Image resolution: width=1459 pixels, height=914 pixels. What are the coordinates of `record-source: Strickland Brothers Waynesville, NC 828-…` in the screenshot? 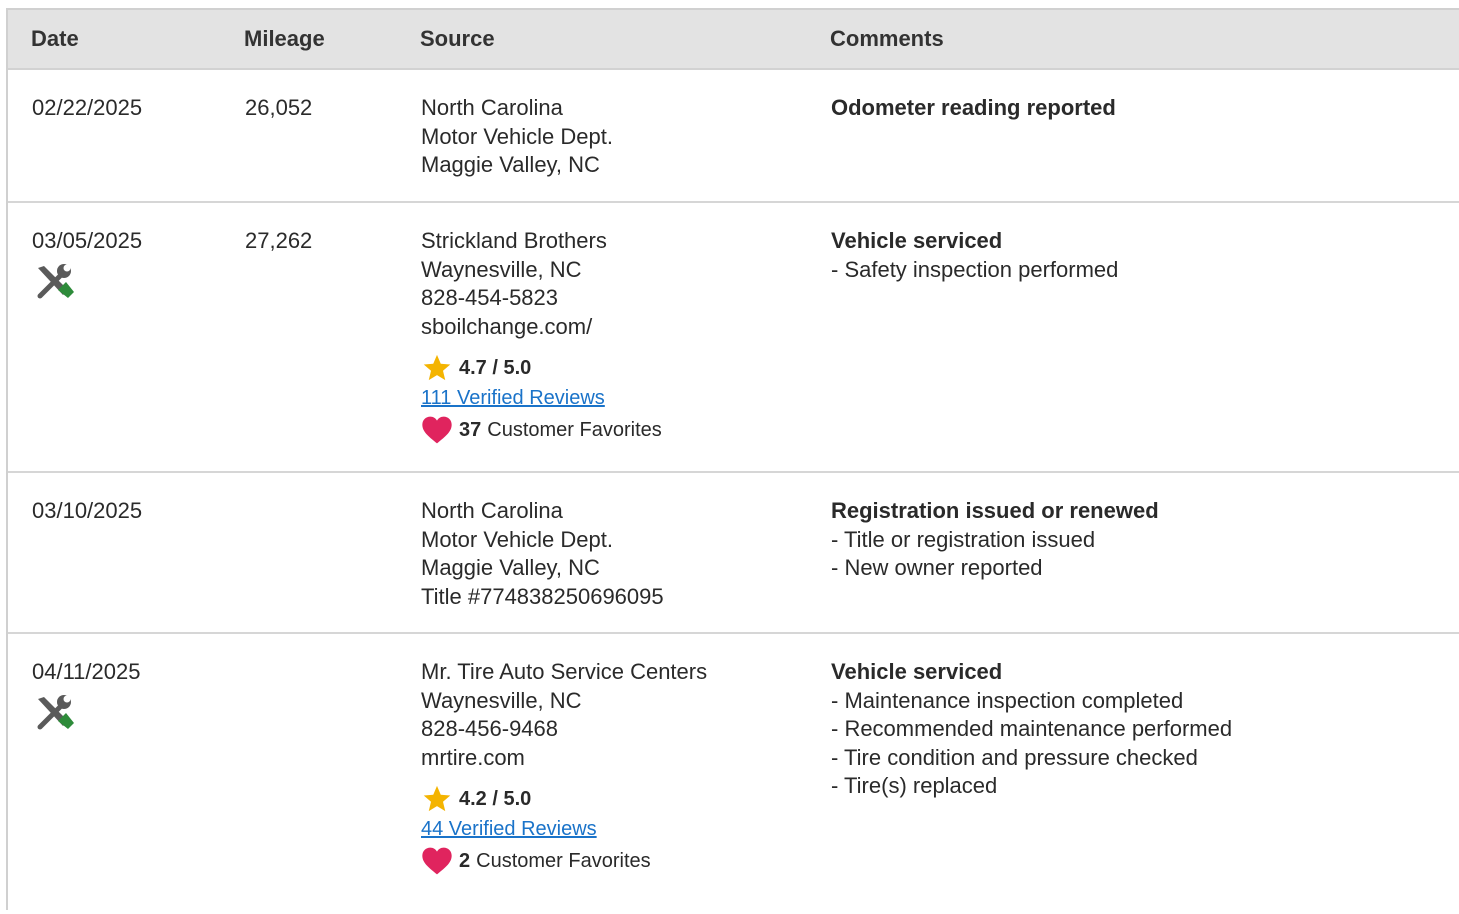 It's located at (541, 337).